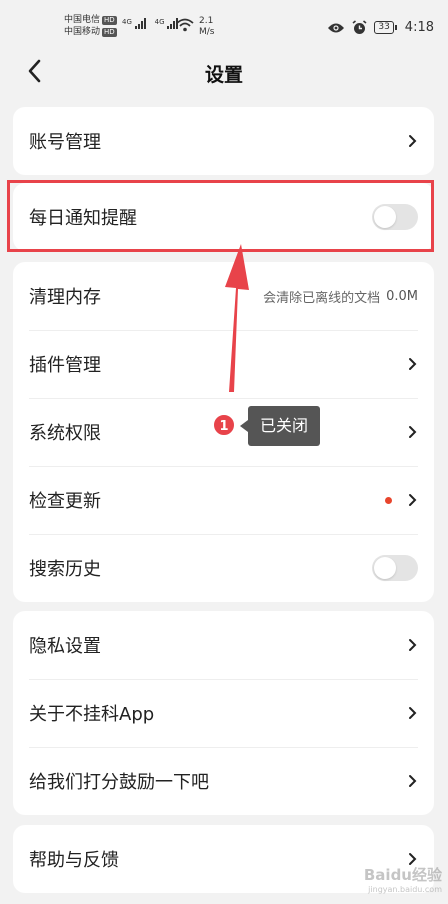 This screenshot has width=448, height=904. Describe the element at coordinates (224, 425) in the screenshot. I see `step-badge: 1` at that location.